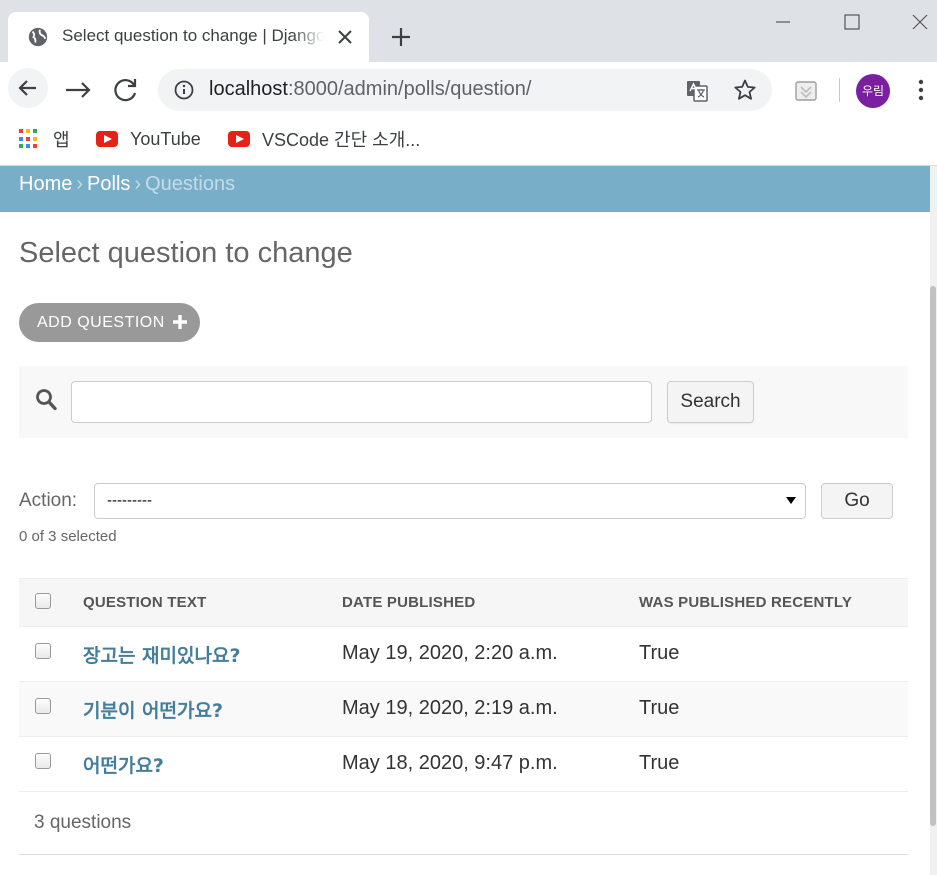 The height and width of the screenshot is (875, 937). I want to click on column-header-was-published-recently: WAS PUBLISHED RECENTLY, so click(746, 602).